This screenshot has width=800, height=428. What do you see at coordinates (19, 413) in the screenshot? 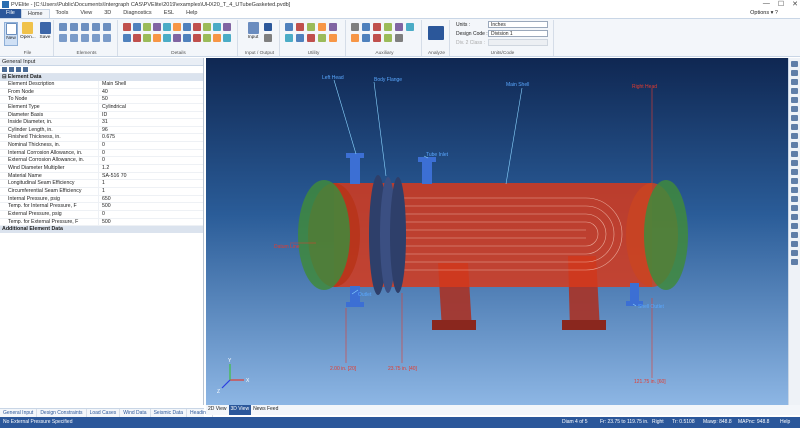
I see `tab-general-input: General Input` at bounding box center [19, 413].